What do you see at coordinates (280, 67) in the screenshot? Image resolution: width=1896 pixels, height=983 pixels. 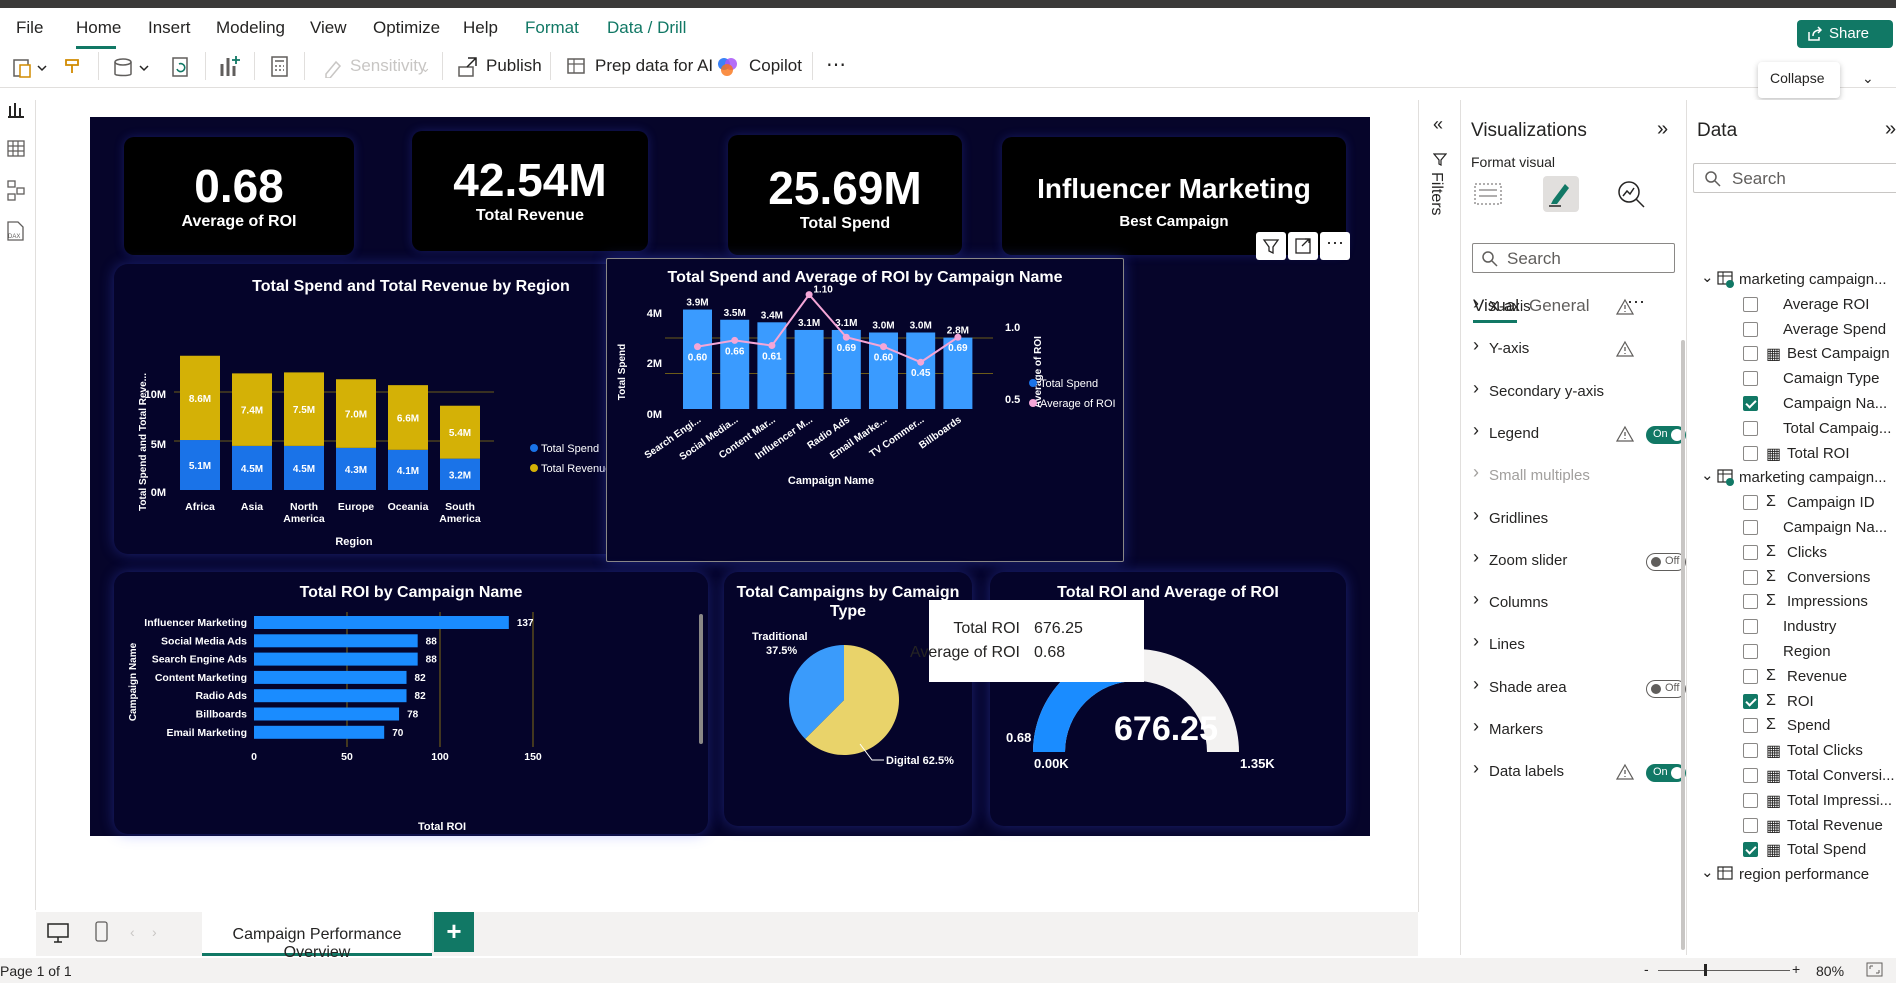 I see `calculator-icon` at bounding box center [280, 67].